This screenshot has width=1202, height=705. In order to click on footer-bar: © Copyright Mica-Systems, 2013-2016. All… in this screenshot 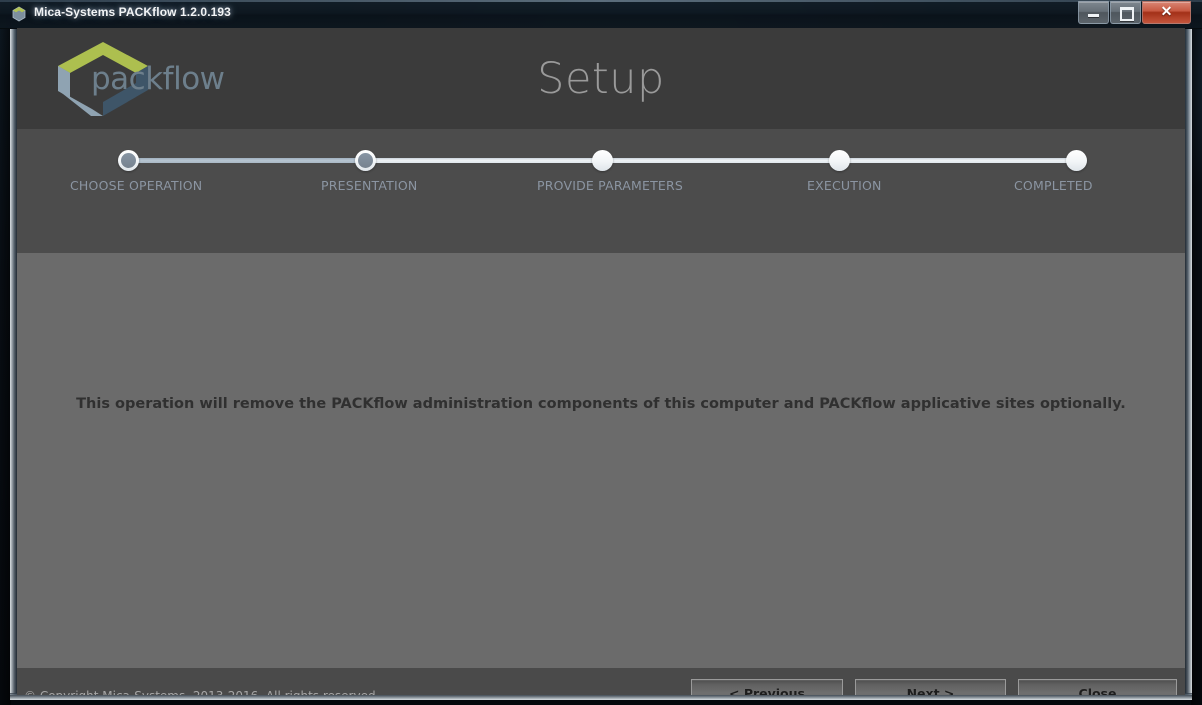, I will do `click(601, 681)`.